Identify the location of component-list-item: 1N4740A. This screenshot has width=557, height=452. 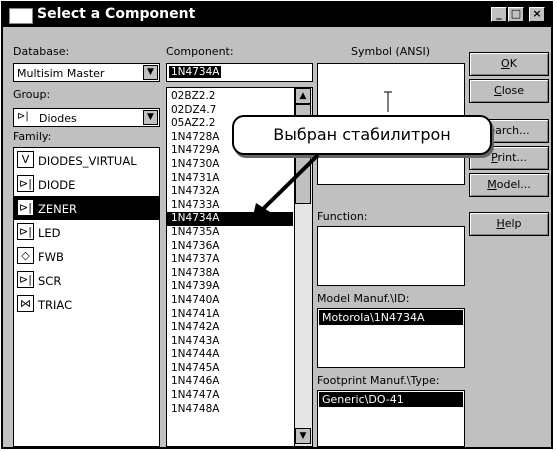
(230, 301).